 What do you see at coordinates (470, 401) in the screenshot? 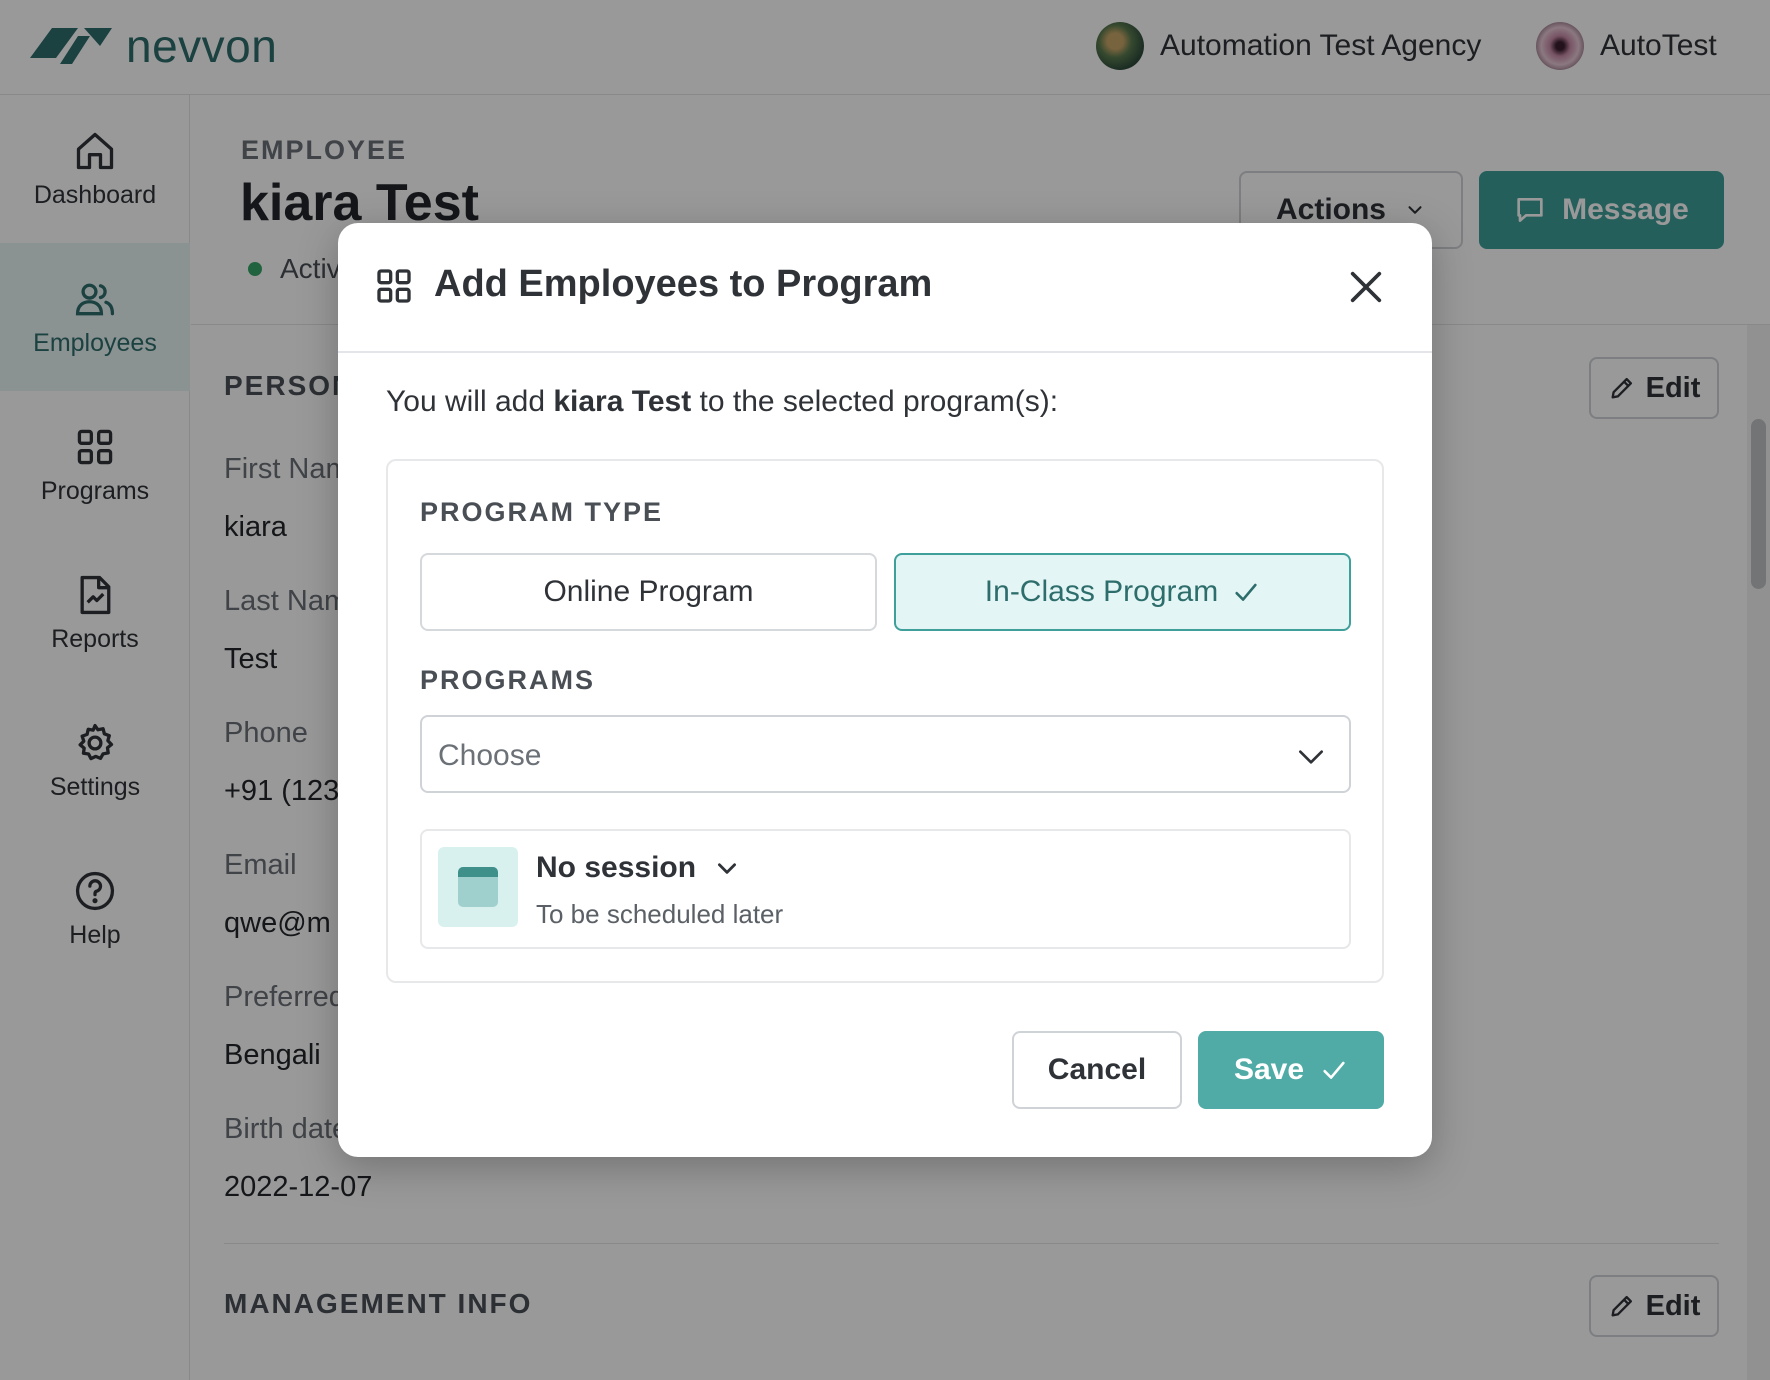
I see `intro-prefix: You will add` at bounding box center [470, 401].